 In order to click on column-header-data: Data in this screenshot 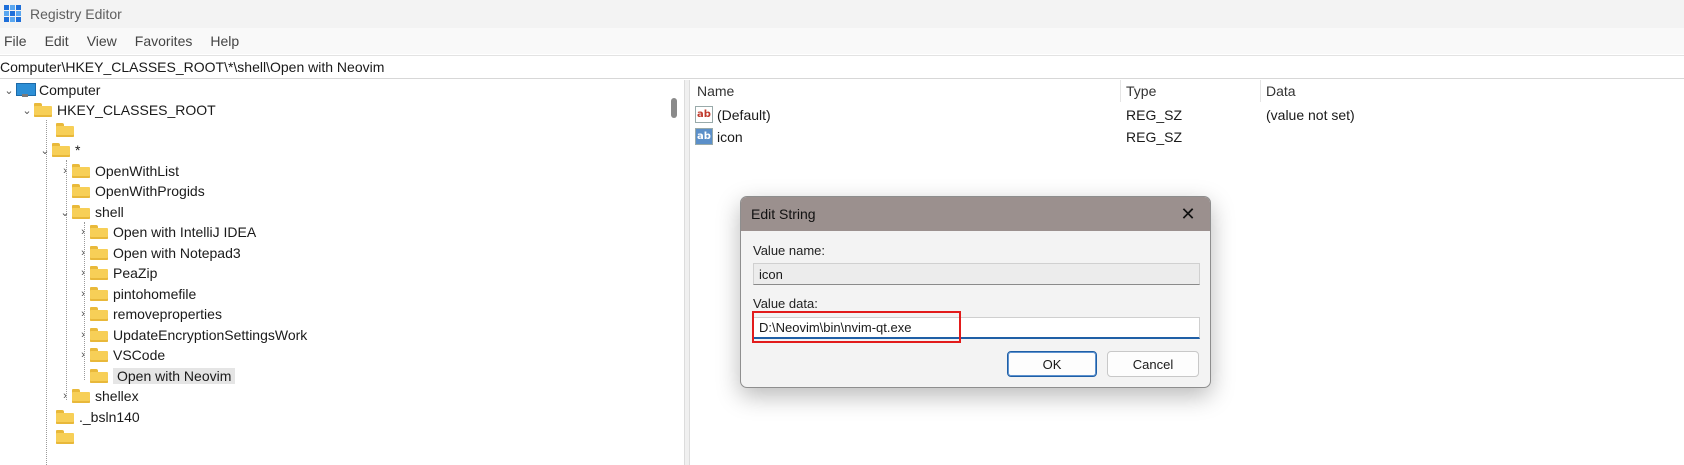, I will do `click(1472, 91)`.